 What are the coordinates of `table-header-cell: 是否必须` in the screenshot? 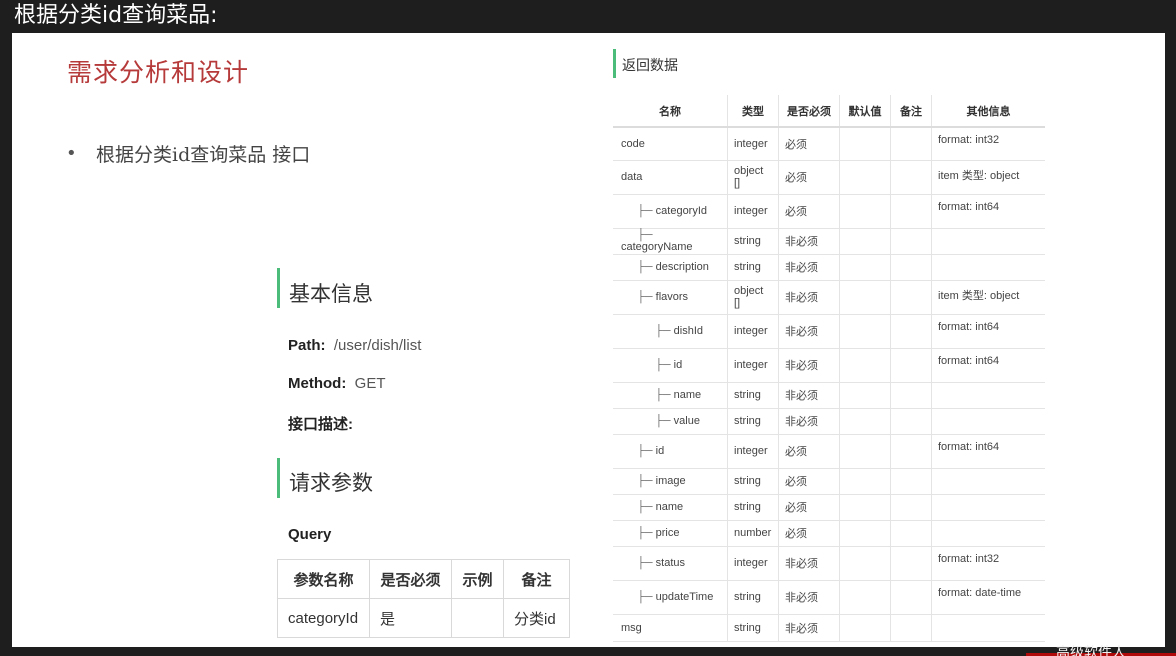 It's located at (809, 111).